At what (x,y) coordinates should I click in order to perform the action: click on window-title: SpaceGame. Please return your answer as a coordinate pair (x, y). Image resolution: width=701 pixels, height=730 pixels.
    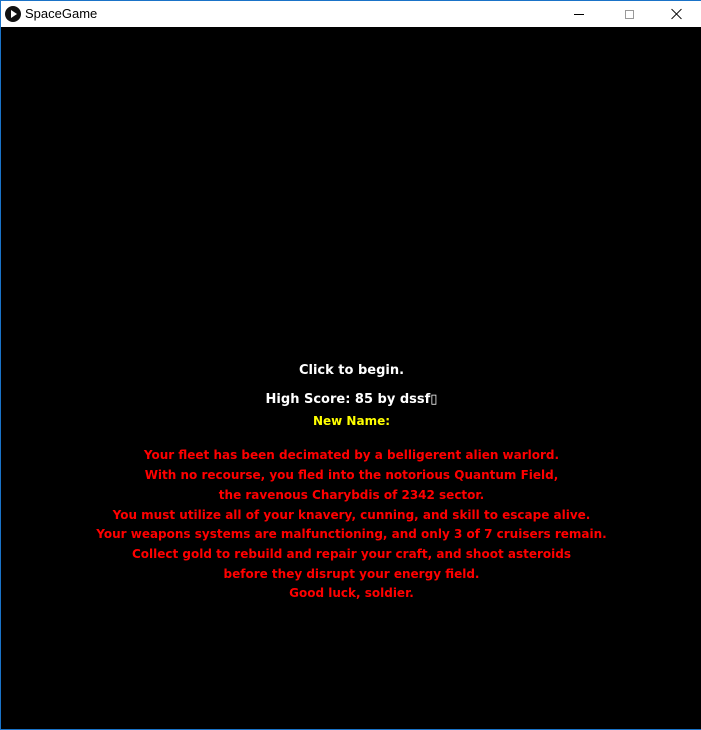
    Looking at the image, I should click on (61, 13).